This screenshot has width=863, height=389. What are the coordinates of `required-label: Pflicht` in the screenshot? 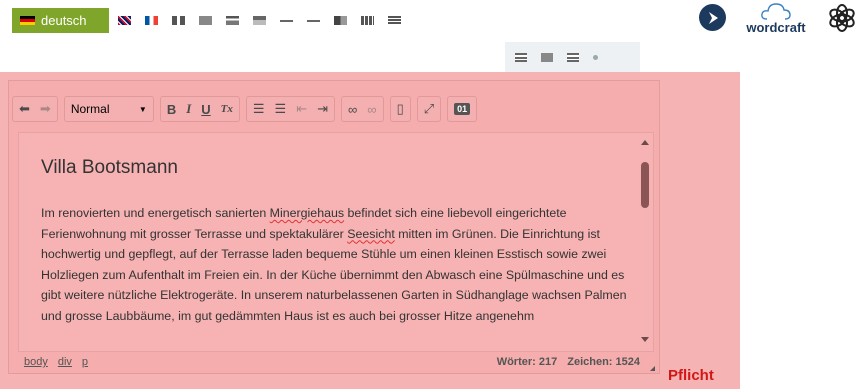 It's located at (691, 375).